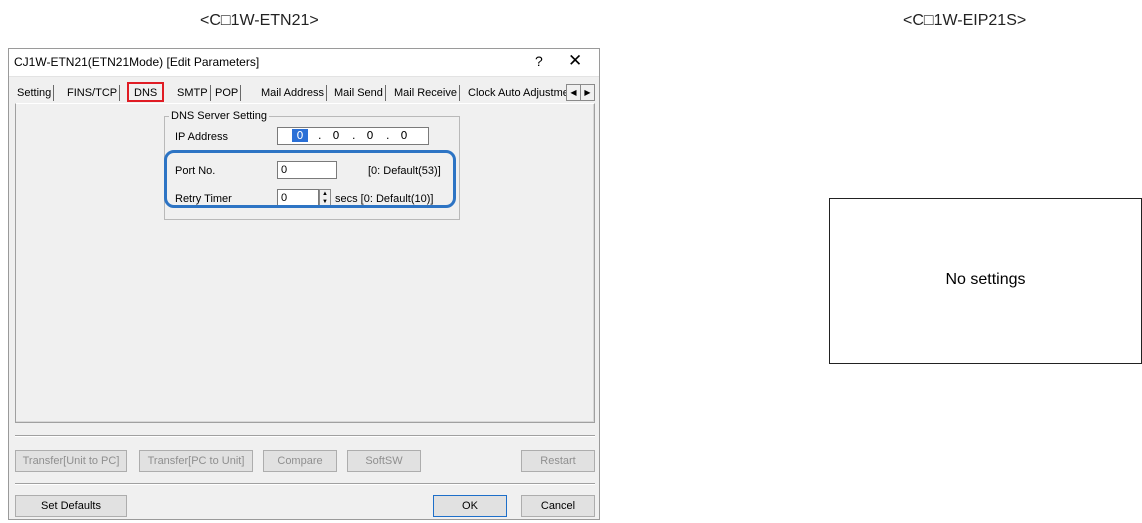 This screenshot has height=523, width=1142. What do you see at coordinates (293, 93) in the screenshot?
I see `tab-mail-address: Mail Address` at bounding box center [293, 93].